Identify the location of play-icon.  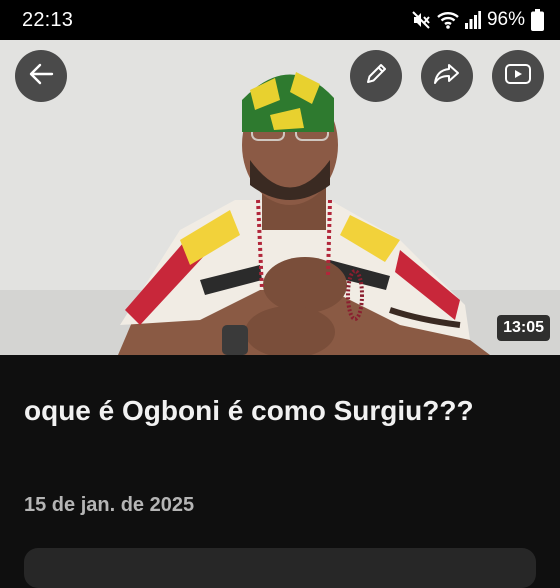
(518, 76).